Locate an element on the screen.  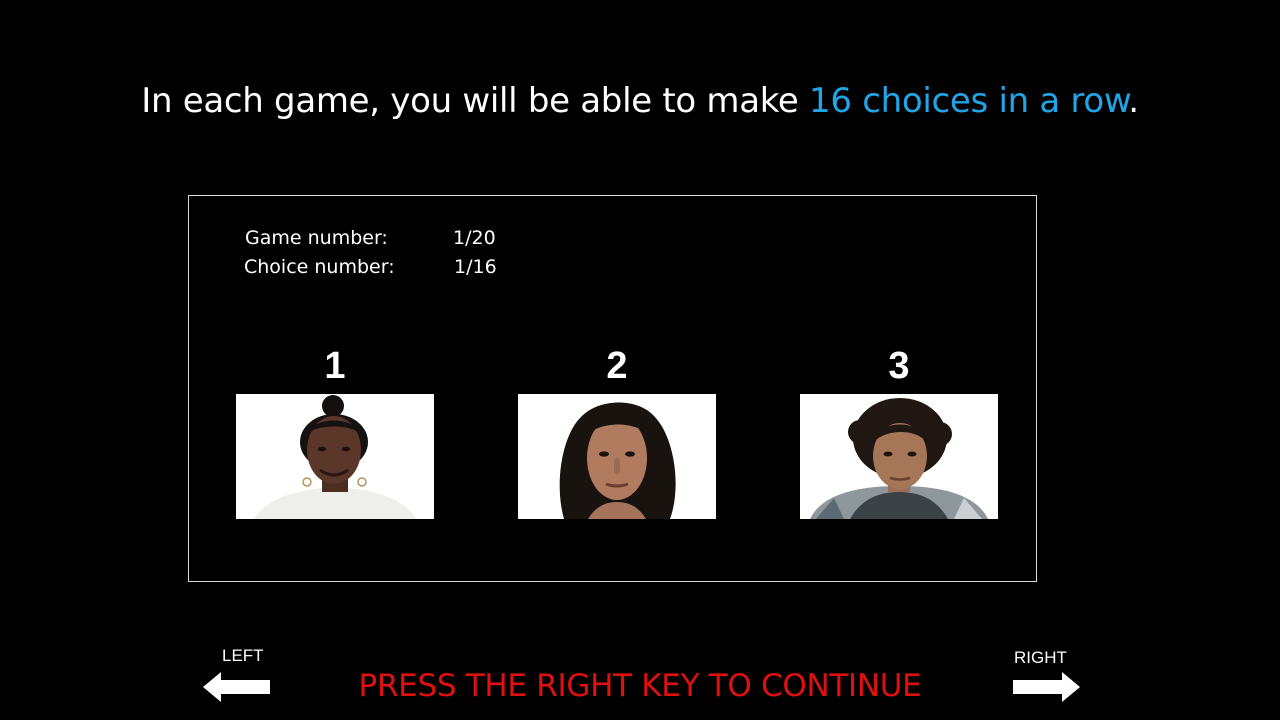
game-number-label: Game number: is located at coordinates (316, 238).